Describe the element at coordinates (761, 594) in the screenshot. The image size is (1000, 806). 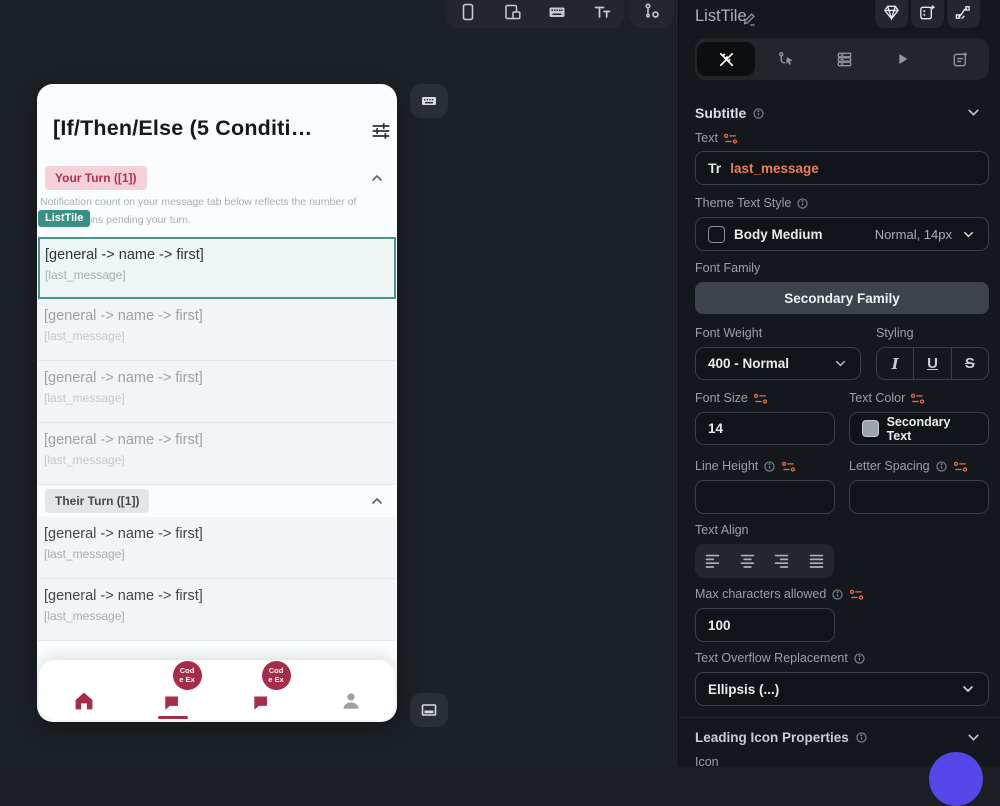
I see `max-chars-label: Max characters allowed` at that location.